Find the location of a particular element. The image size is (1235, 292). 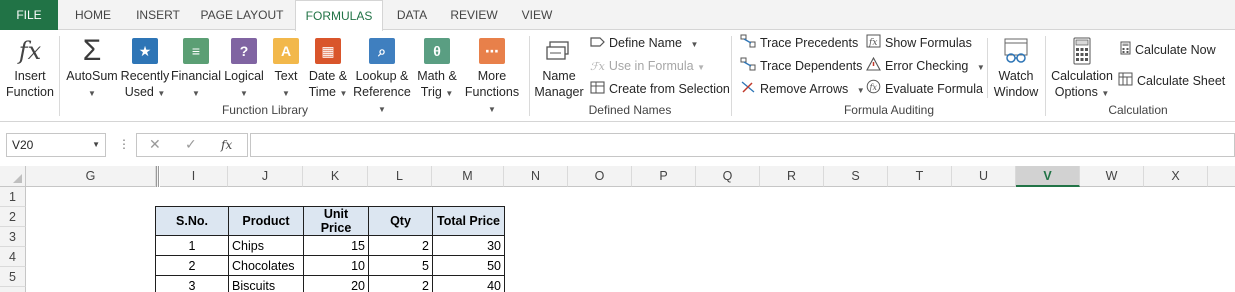

column-header-q: Q is located at coordinates (728, 176).